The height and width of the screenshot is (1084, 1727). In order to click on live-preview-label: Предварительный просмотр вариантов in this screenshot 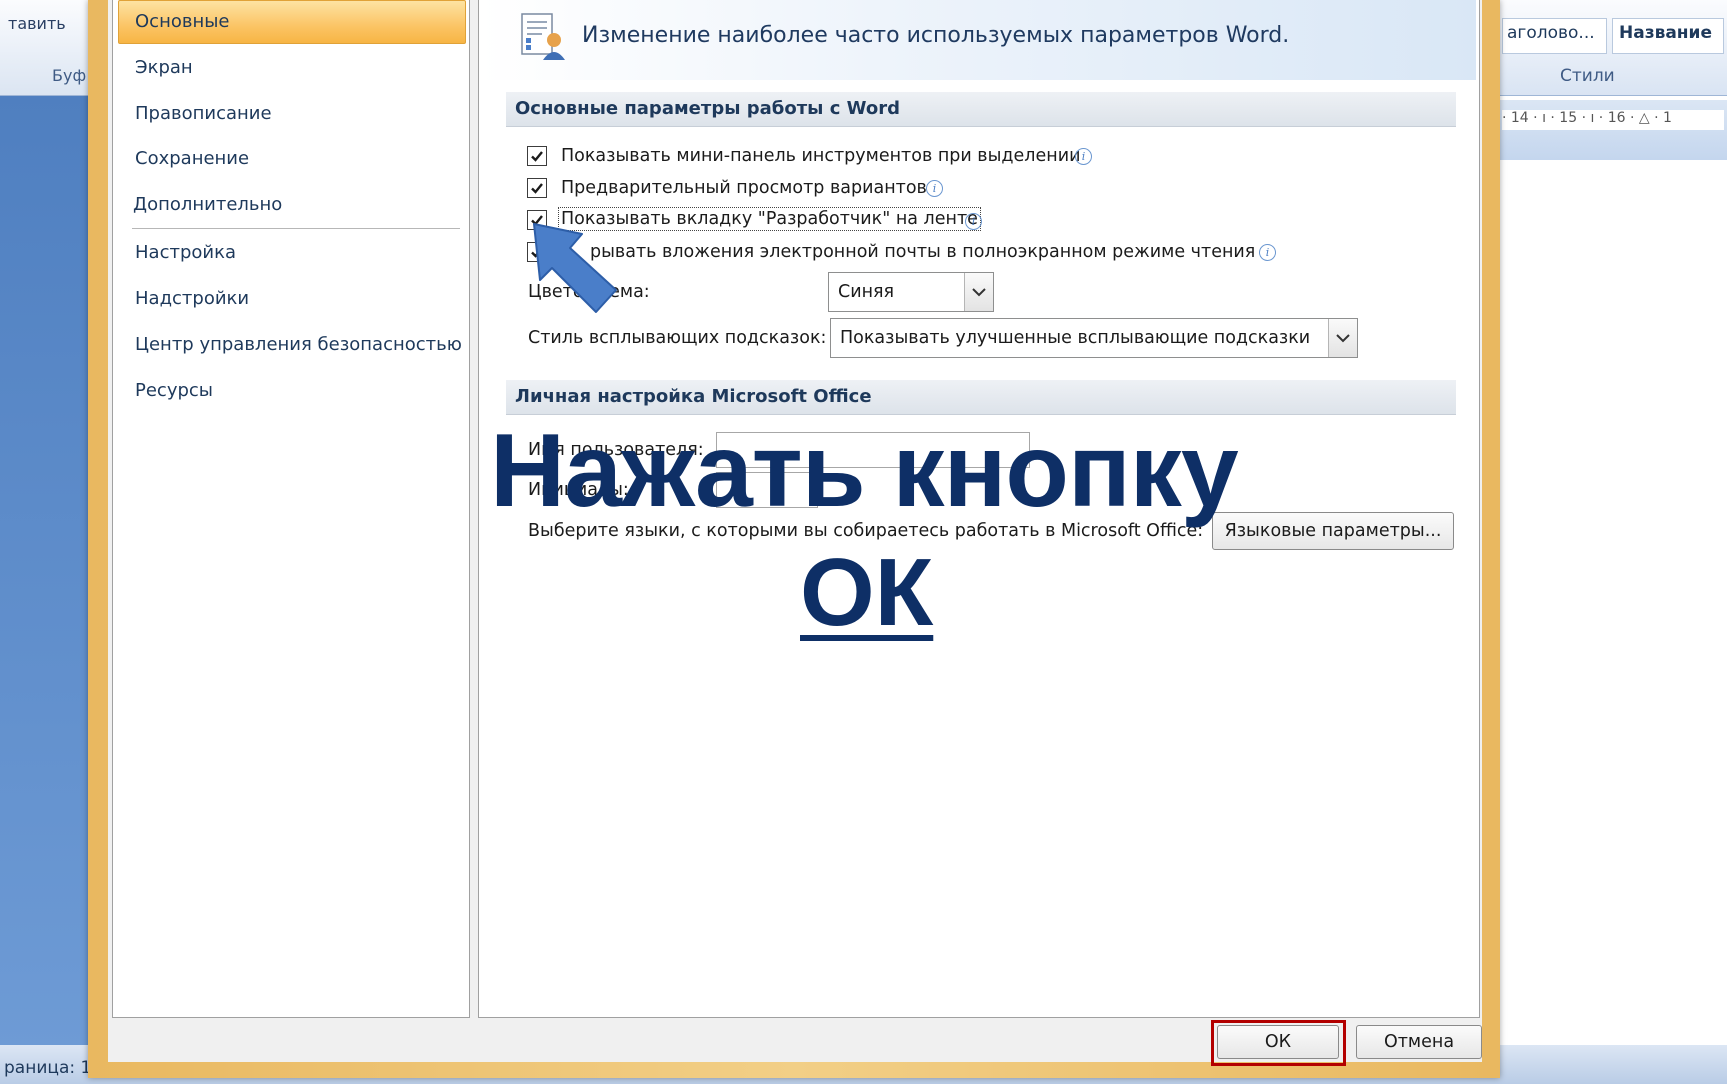, I will do `click(744, 188)`.